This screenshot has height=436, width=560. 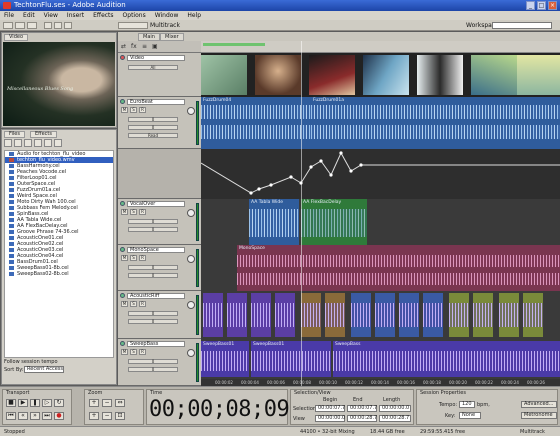 I want to click on file-list-item: SweepBass02-8b.cel, so click(x=59, y=274).